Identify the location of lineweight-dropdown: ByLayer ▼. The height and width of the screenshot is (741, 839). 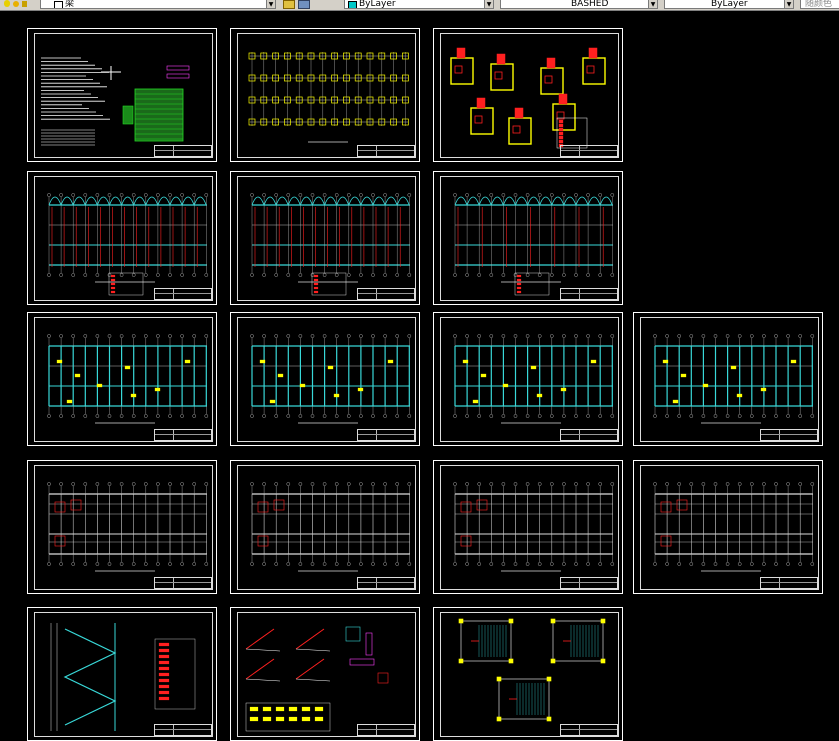
(729, 4).